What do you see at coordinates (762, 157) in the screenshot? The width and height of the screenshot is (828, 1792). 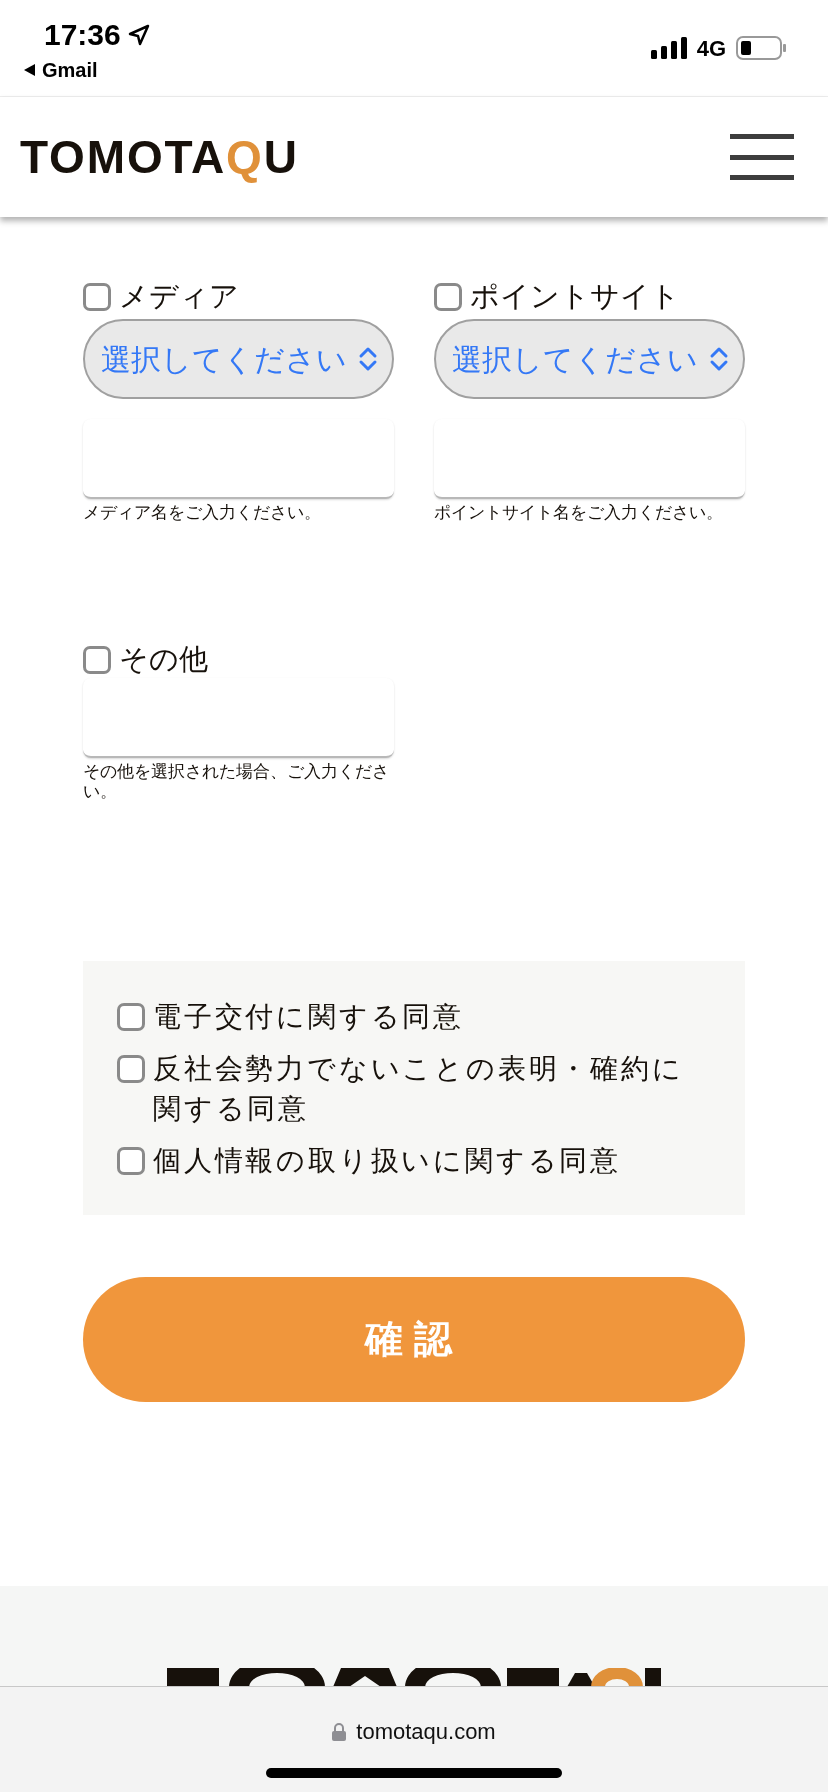 I see `menu-button` at bounding box center [762, 157].